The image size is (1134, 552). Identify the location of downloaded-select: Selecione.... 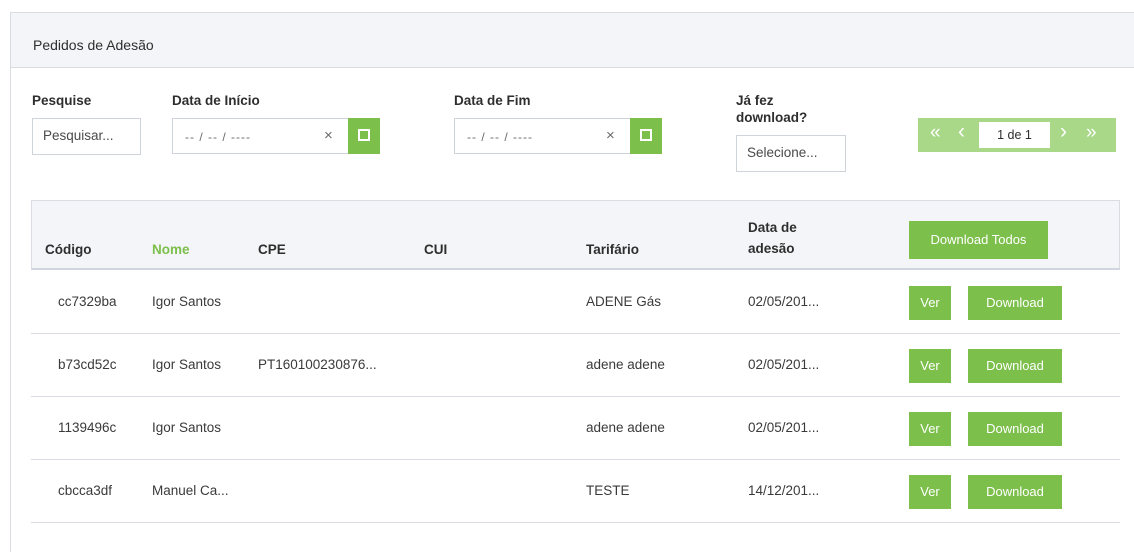
(791, 153).